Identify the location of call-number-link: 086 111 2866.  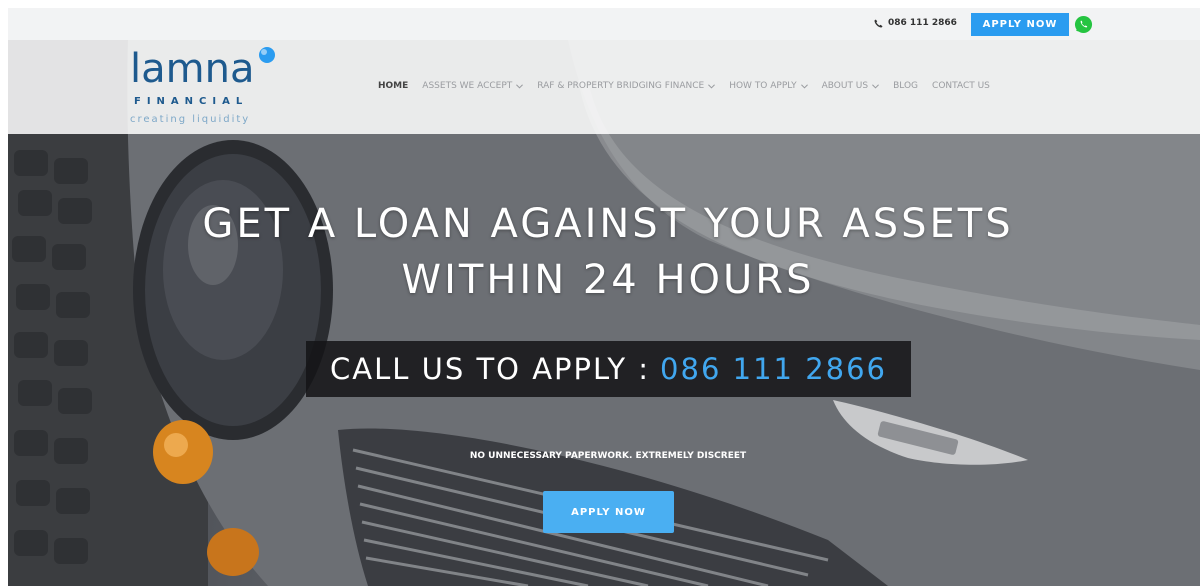
(773, 369).